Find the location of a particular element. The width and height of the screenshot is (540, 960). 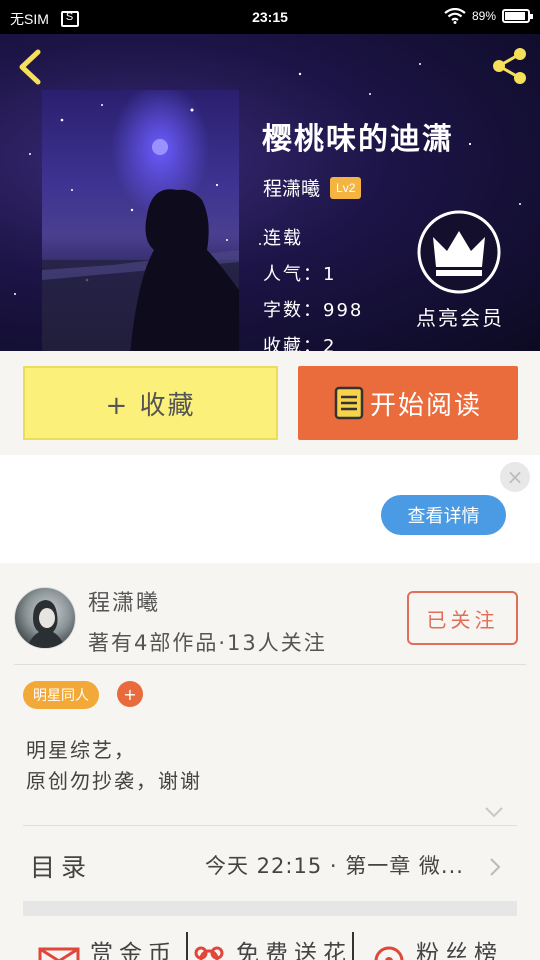

view-details-button: 查看详情 is located at coordinates (443, 515).